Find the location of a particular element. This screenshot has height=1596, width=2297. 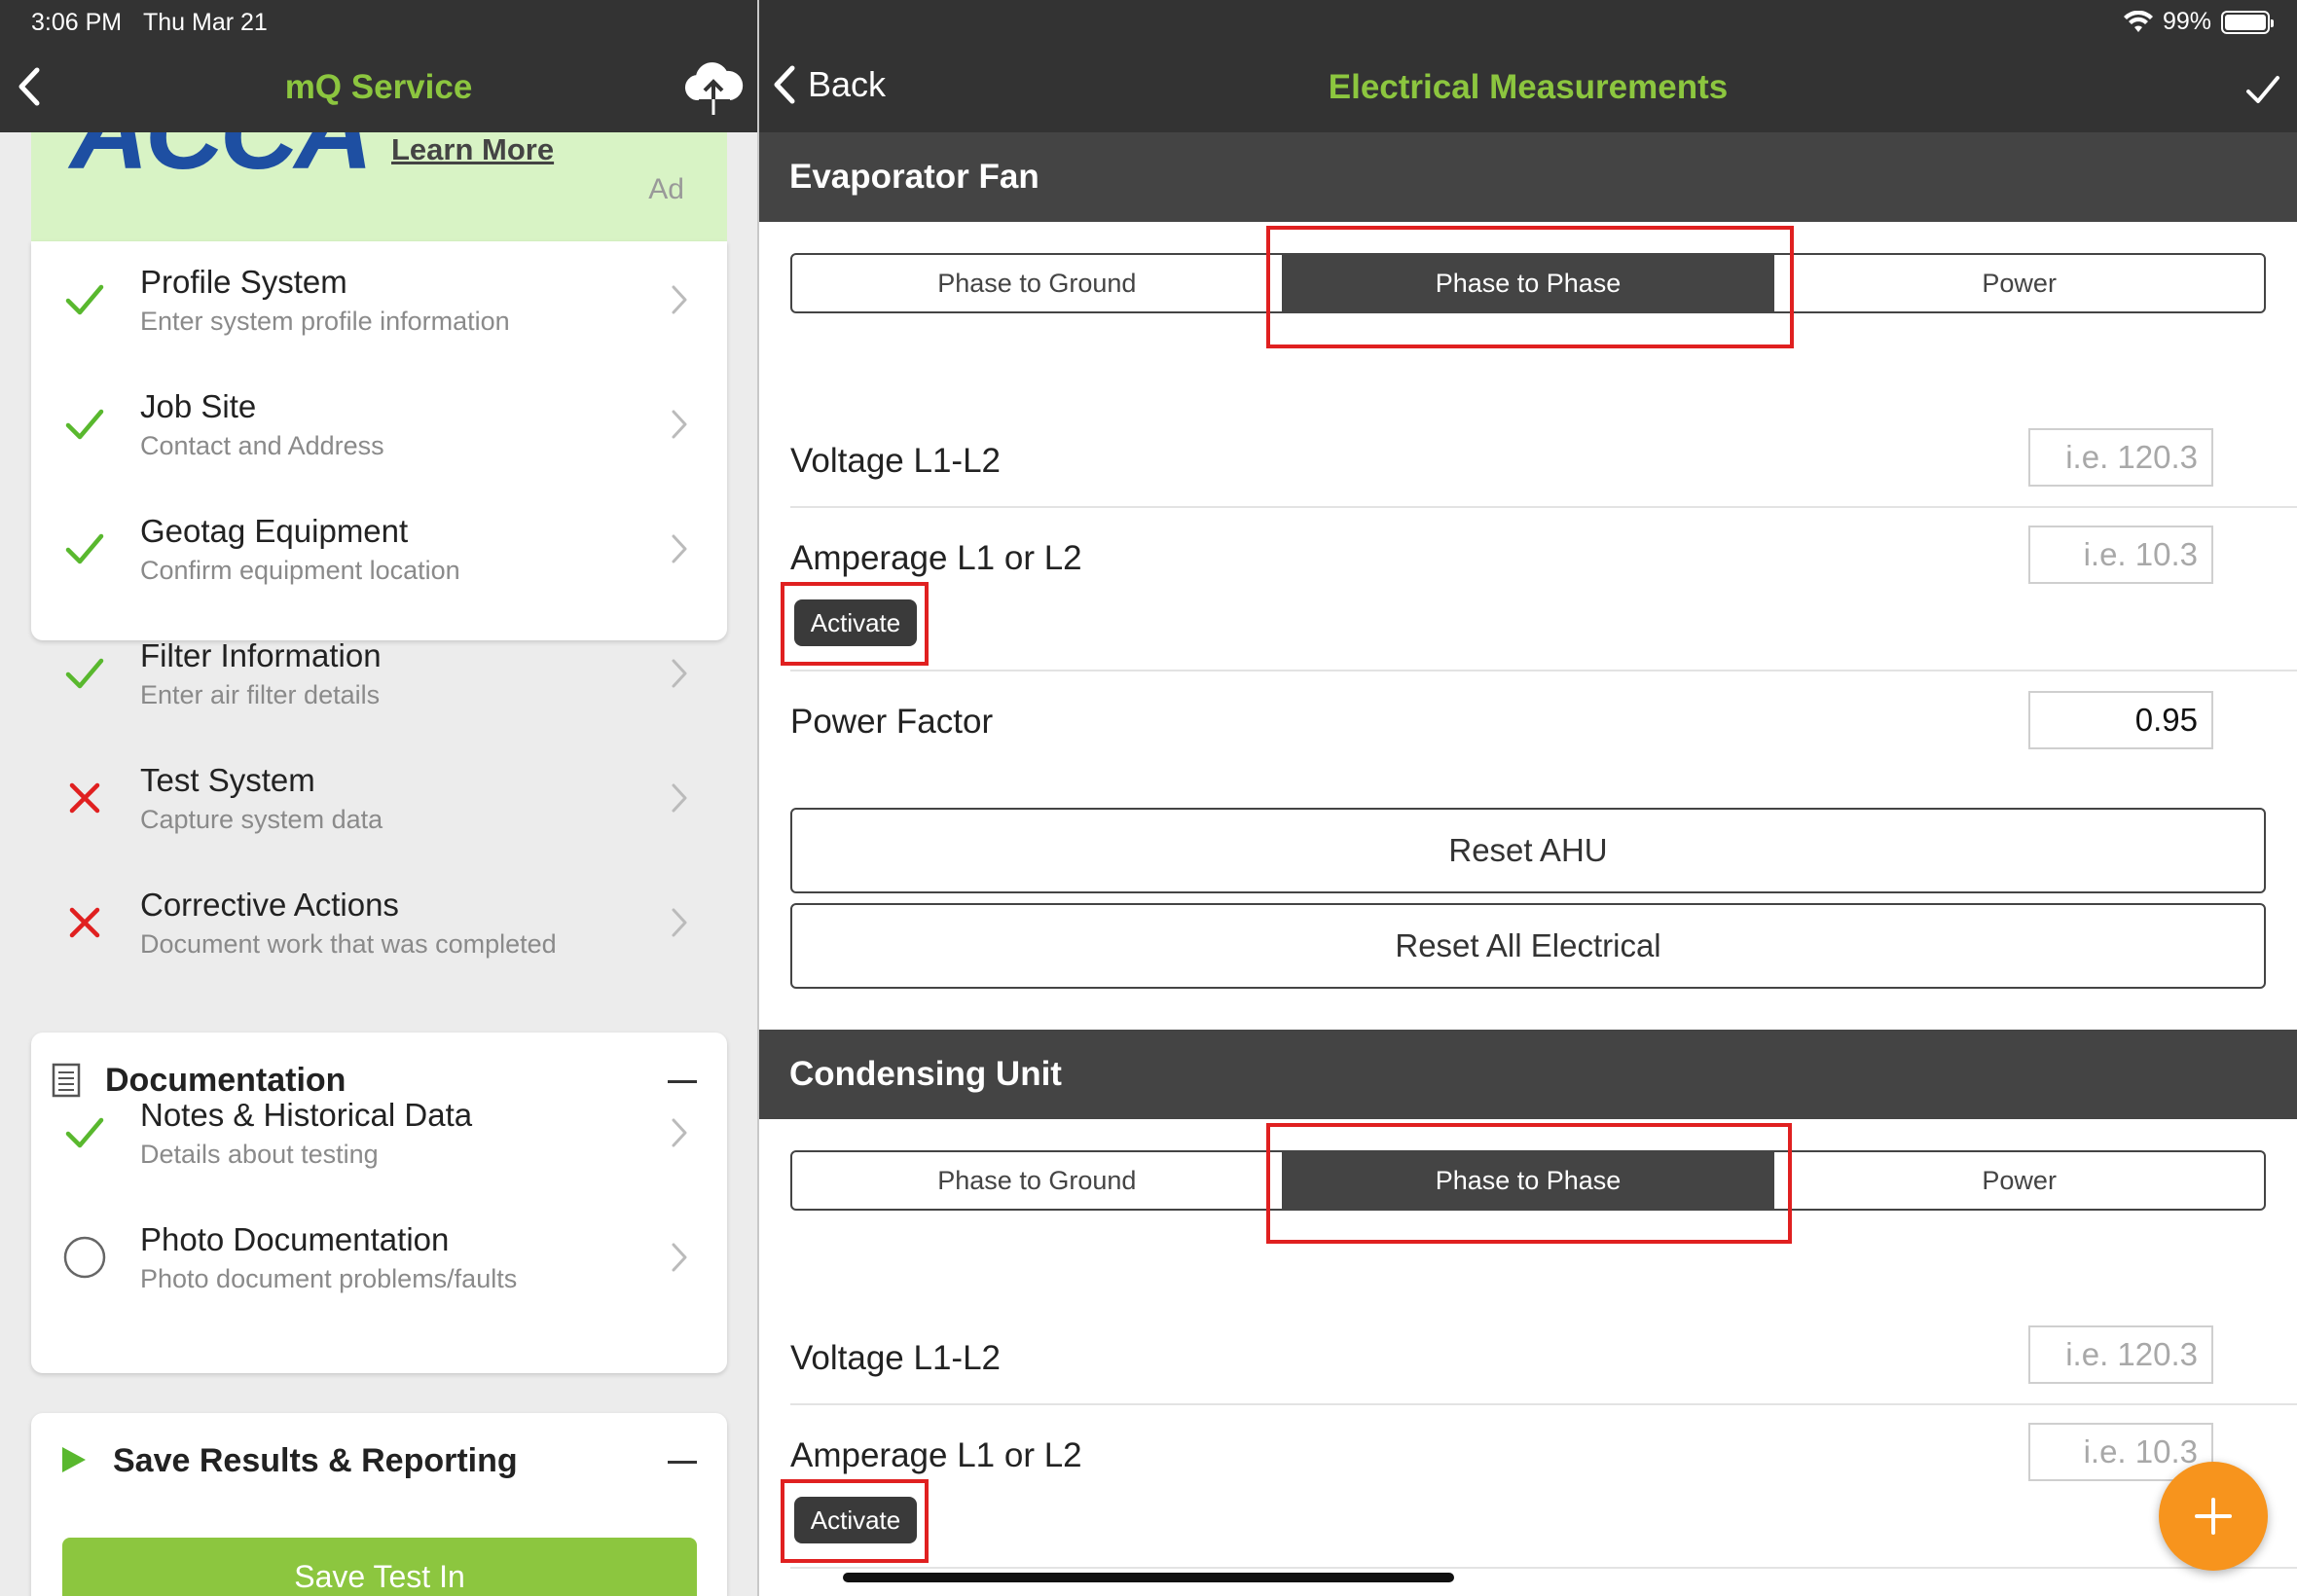

status-time: 3:06 PM is located at coordinates (77, 22).